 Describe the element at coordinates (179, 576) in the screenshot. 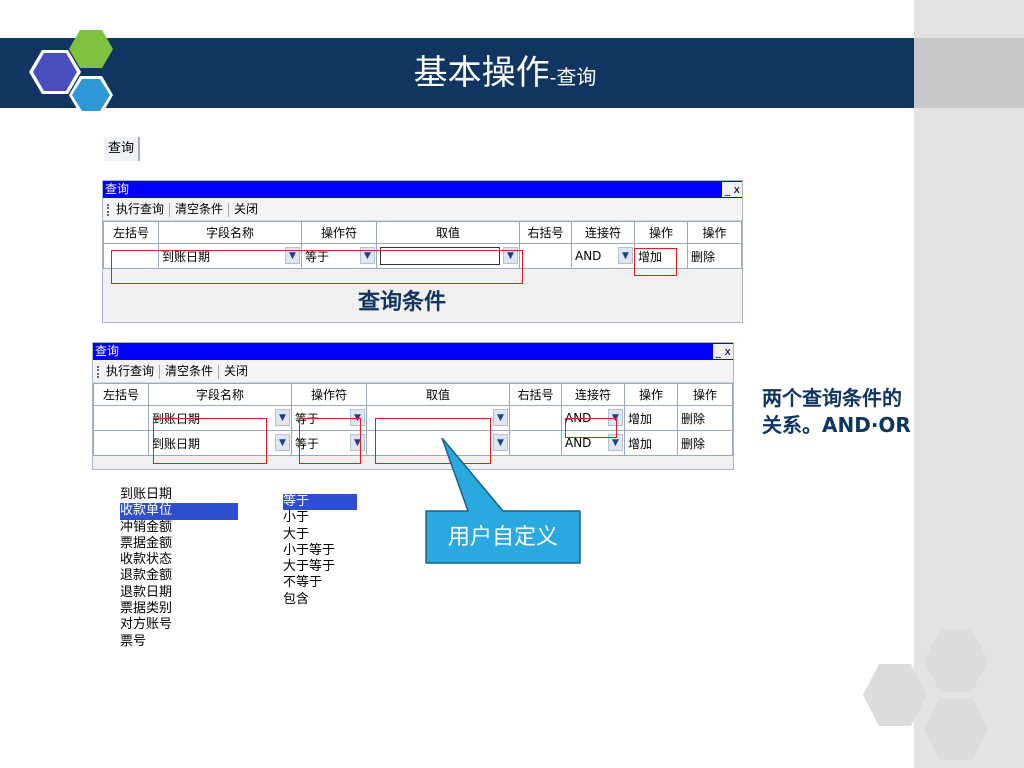

I see `field-option-item: 退款金额` at that location.